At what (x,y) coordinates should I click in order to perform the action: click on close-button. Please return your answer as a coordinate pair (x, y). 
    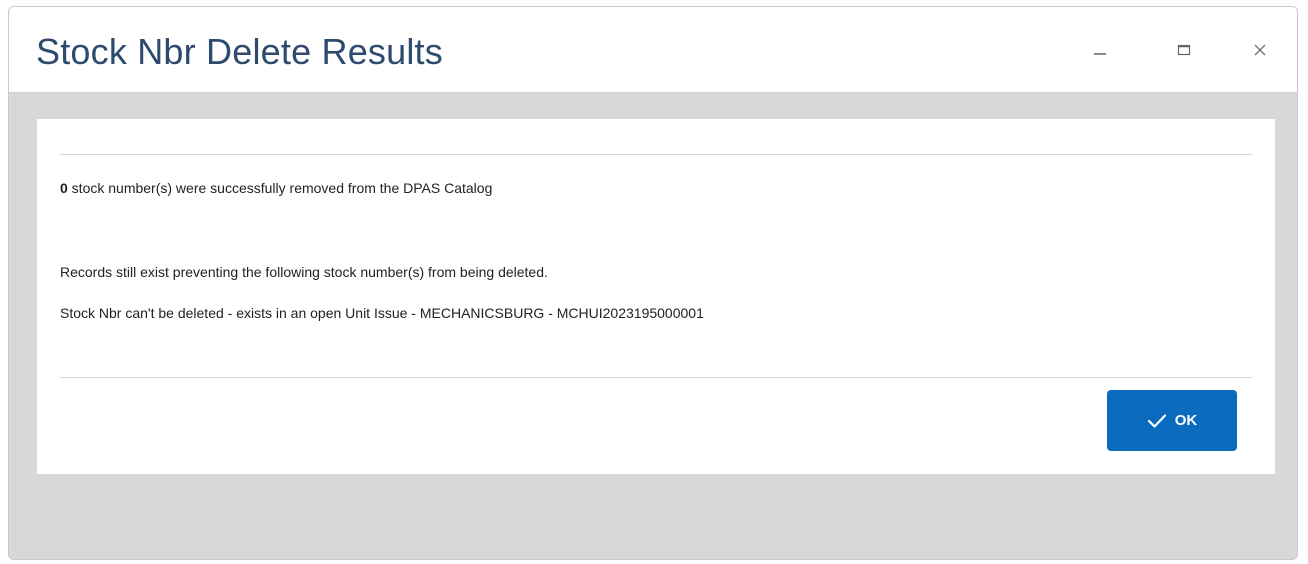
    Looking at the image, I should click on (1260, 50).